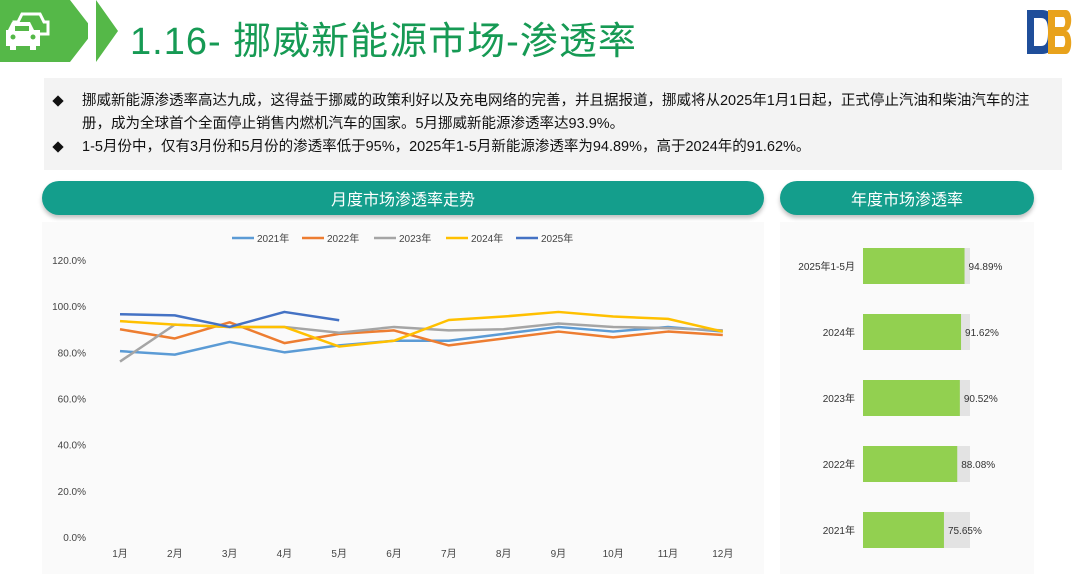  I want to click on y-tick-label: 60.0%, so click(72, 400).